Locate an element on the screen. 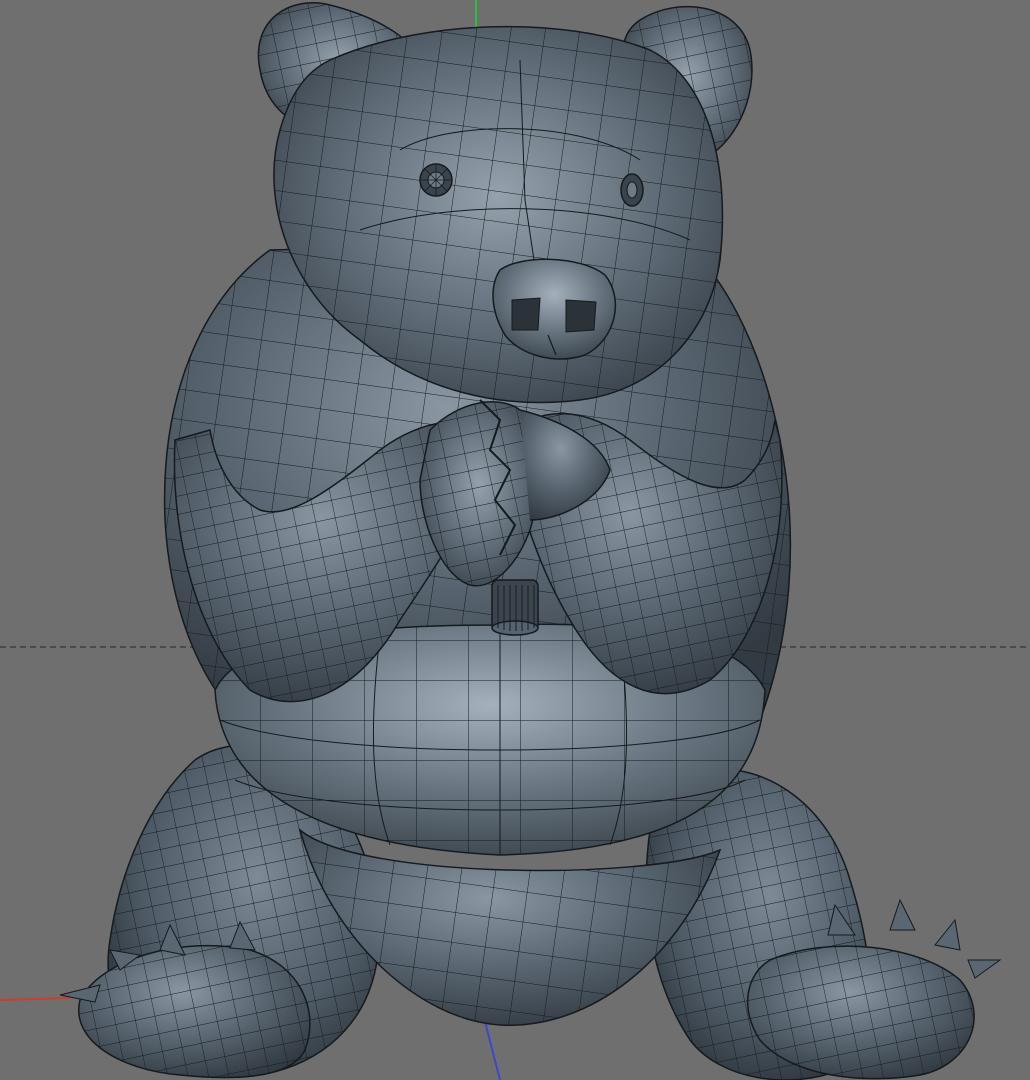 Image resolution: width=1030 pixels, height=1080 pixels. left-eye is located at coordinates (436, 180).